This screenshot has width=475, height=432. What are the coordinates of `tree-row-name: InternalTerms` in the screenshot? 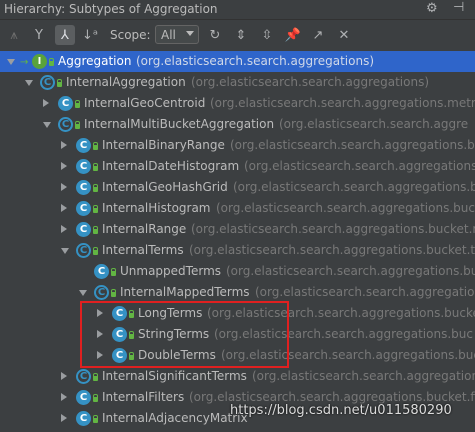 It's located at (143, 250).